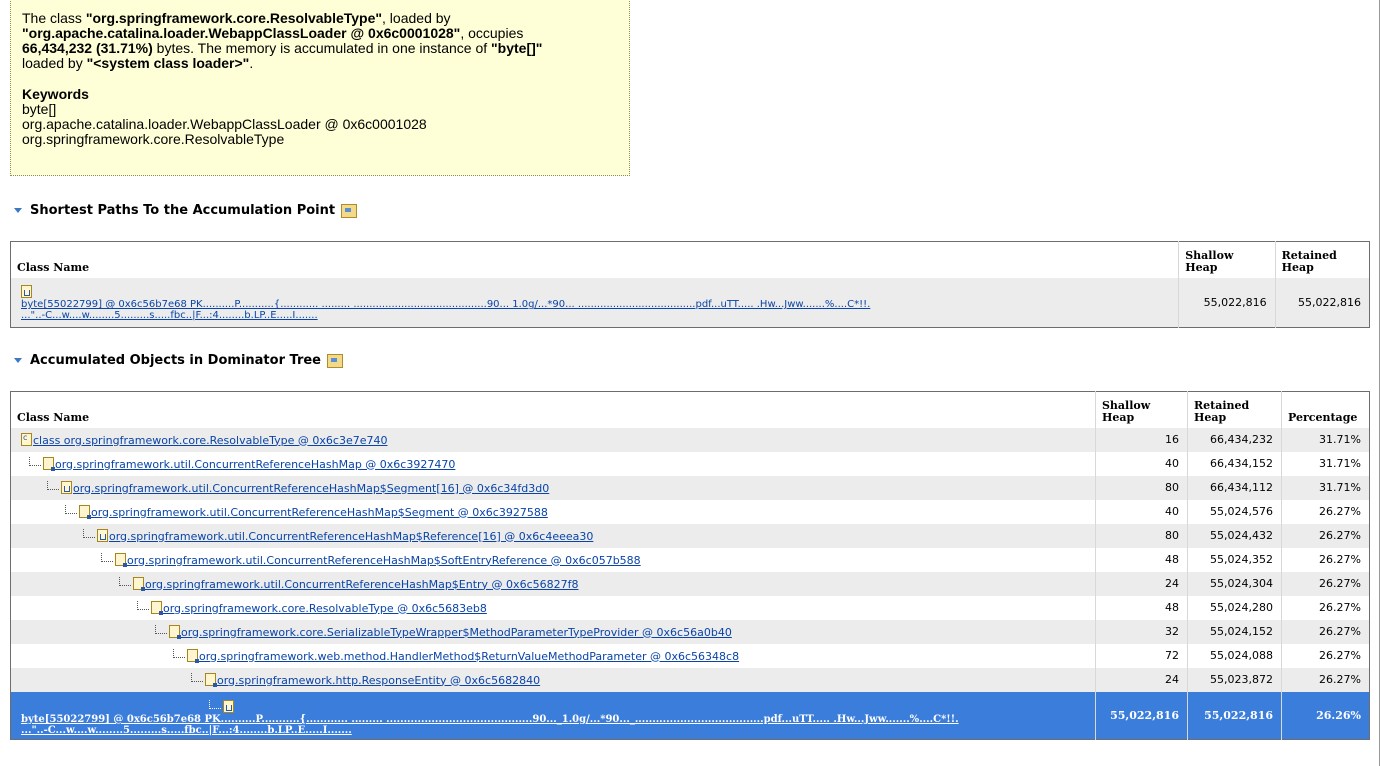  Describe the element at coordinates (1234, 487) in the screenshot. I see `retained-heap-value: 66,434,112` at that location.